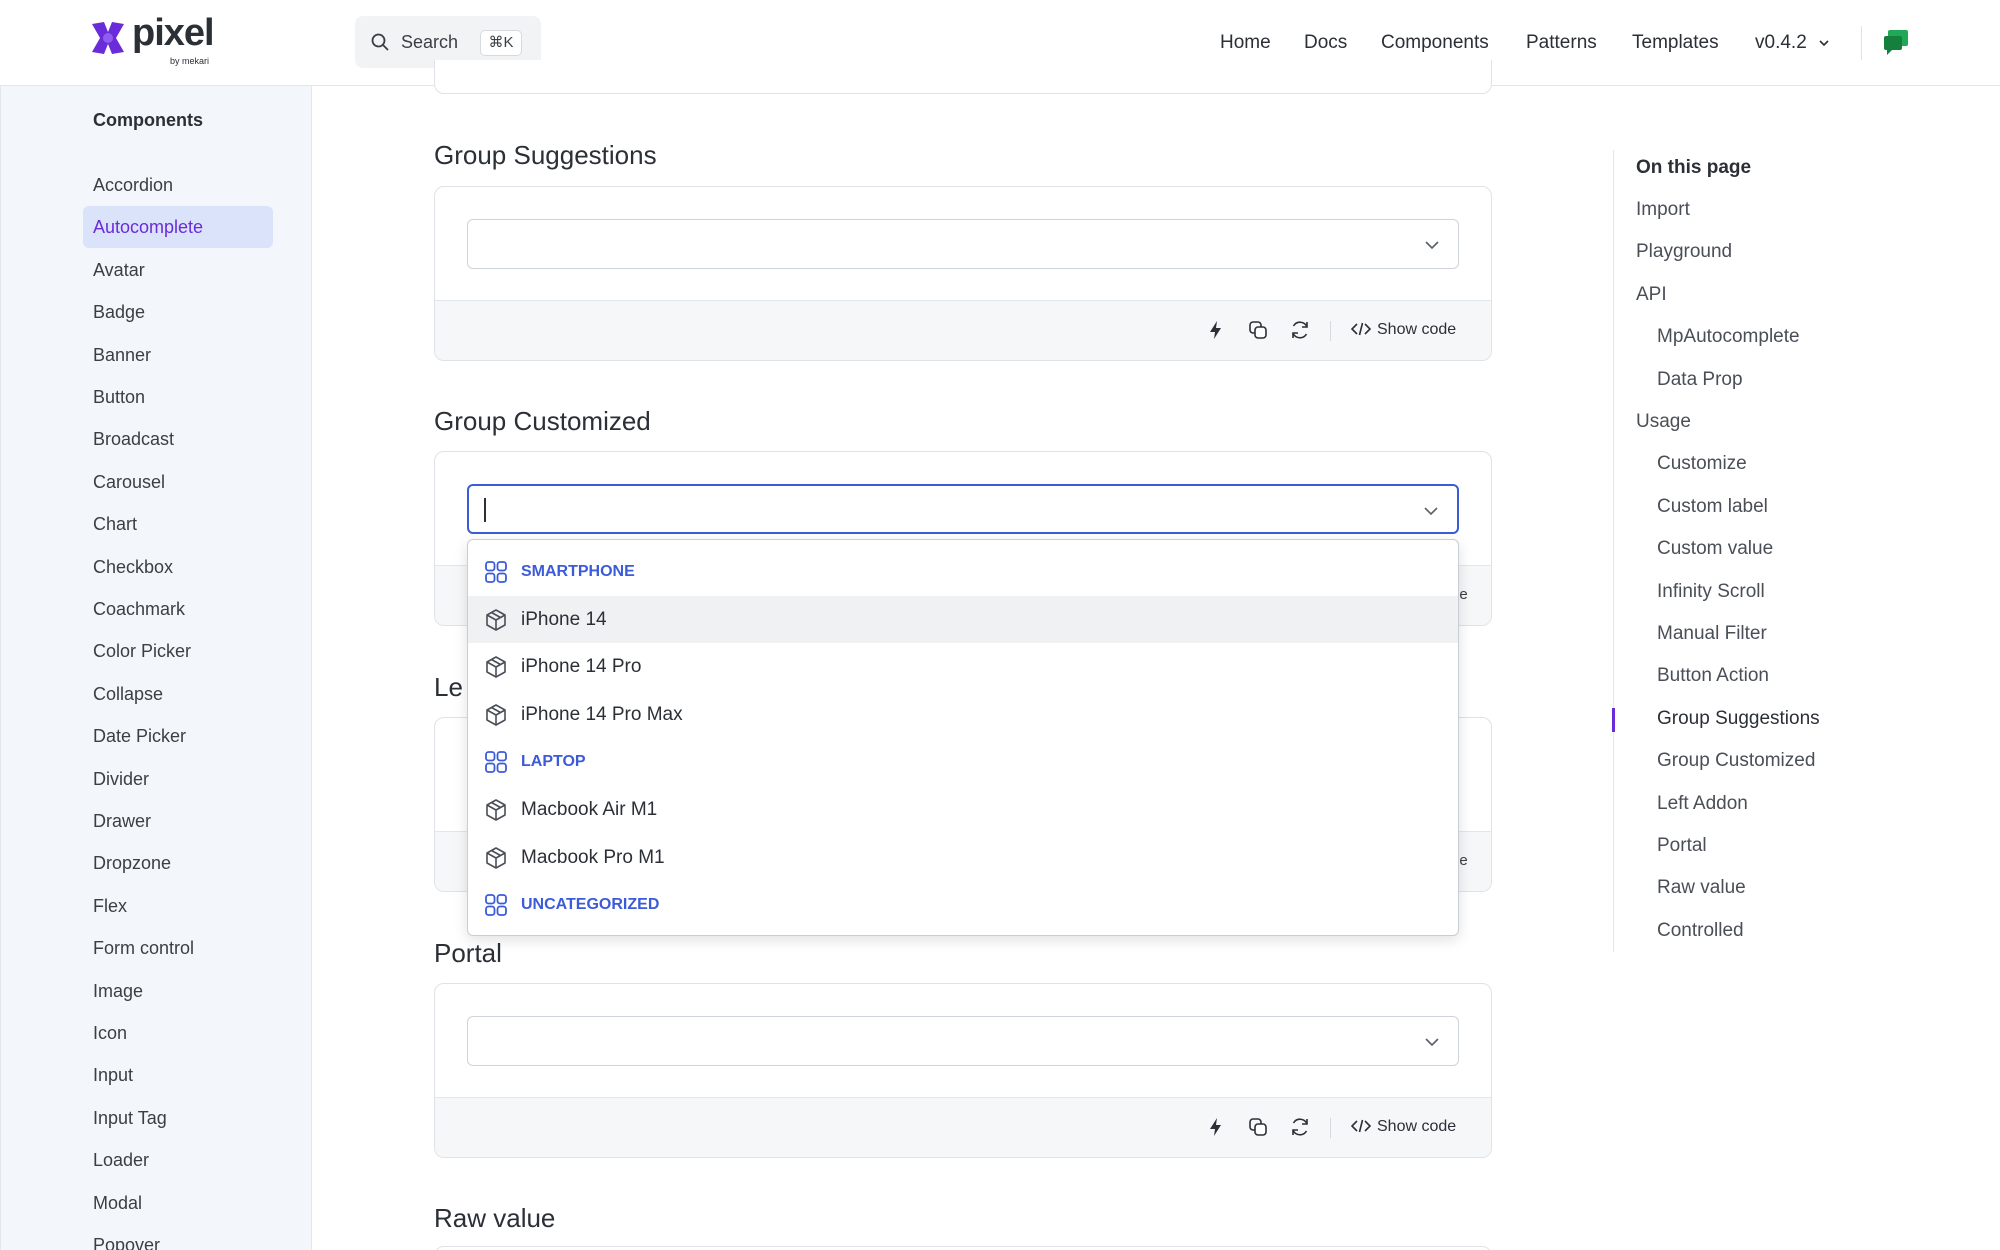 This screenshot has width=2000, height=1250. What do you see at coordinates (1711, 592) in the screenshot?
I see `toc-item-infinity-scroll: Infinity Scroll` at bounding box center [1711, 592].